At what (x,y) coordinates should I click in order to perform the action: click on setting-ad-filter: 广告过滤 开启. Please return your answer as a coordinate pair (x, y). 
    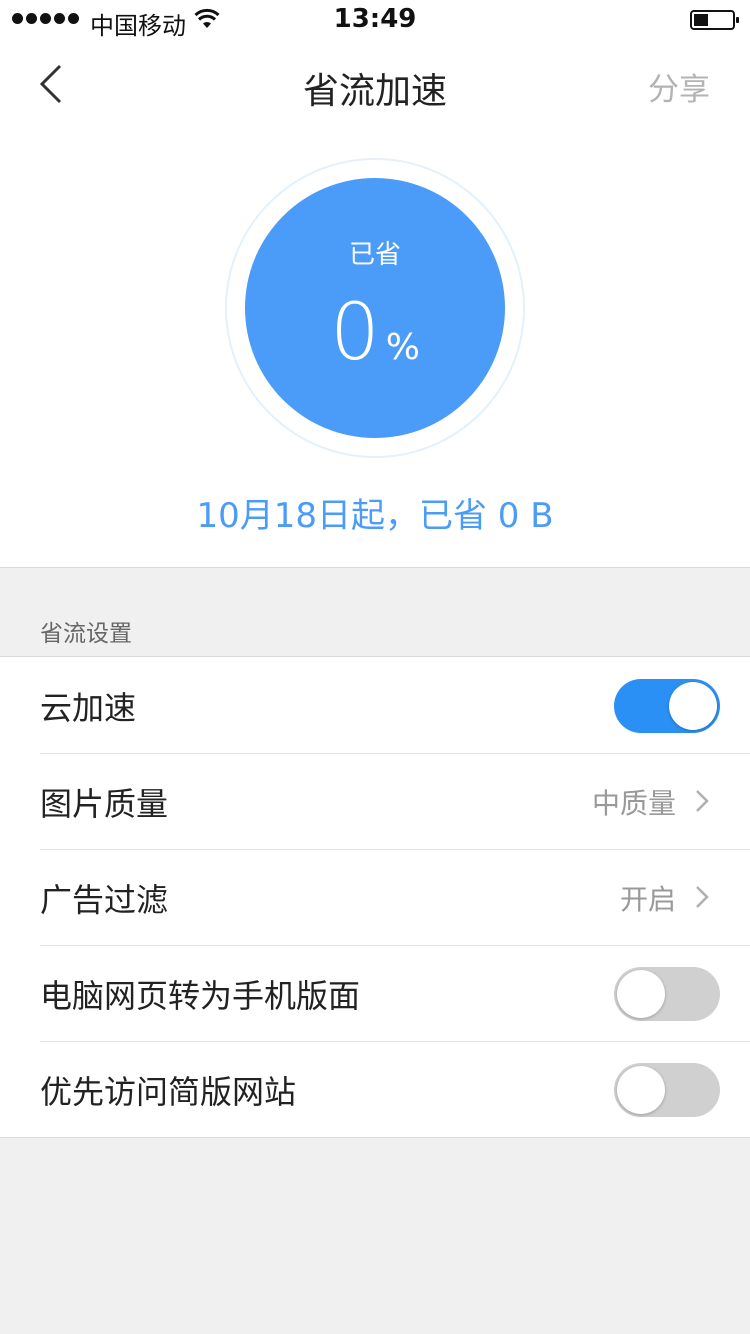
    Looking at the image, I should click on (375, 897).